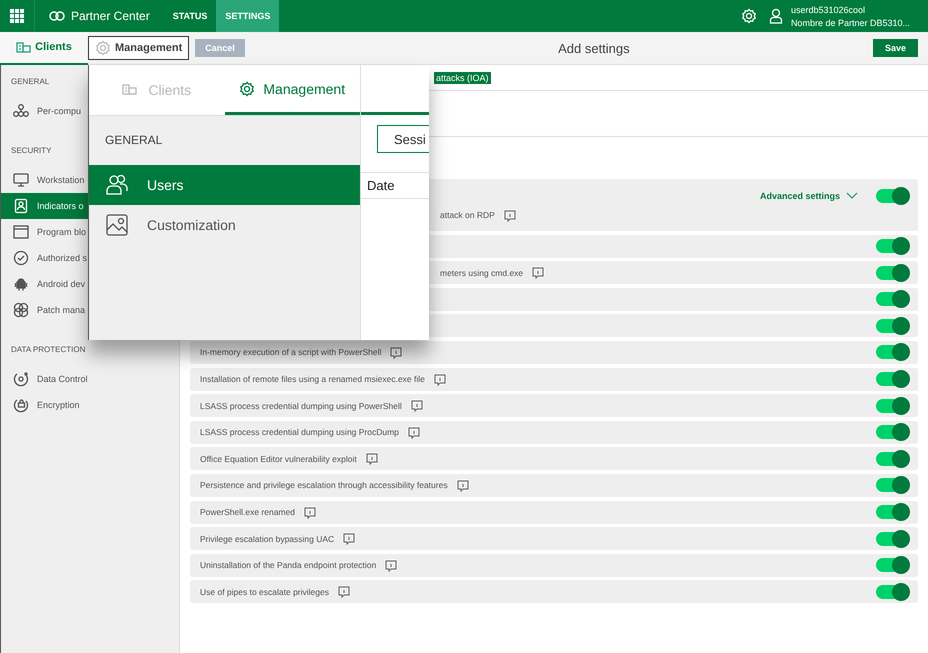  I want to click on column-header: Date, so click(395, 185).